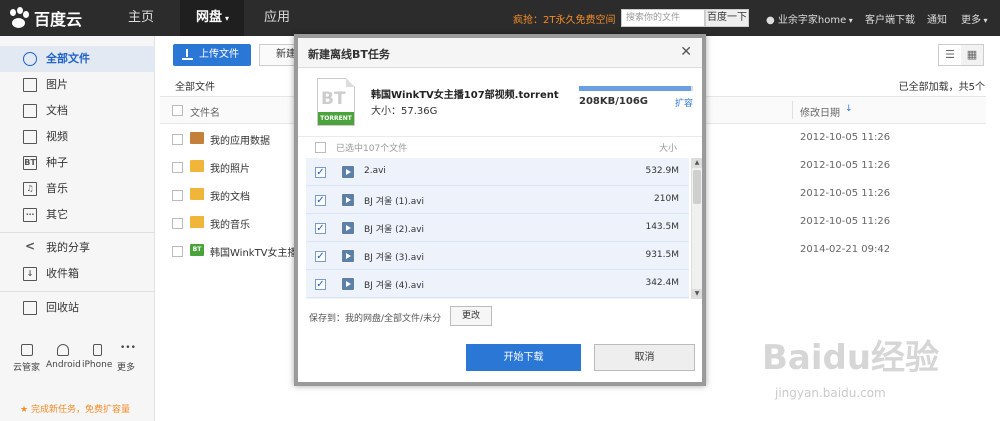 This screenshot has height=421, width=1000. I want to click on more-icon: •••, so click(128, 348).